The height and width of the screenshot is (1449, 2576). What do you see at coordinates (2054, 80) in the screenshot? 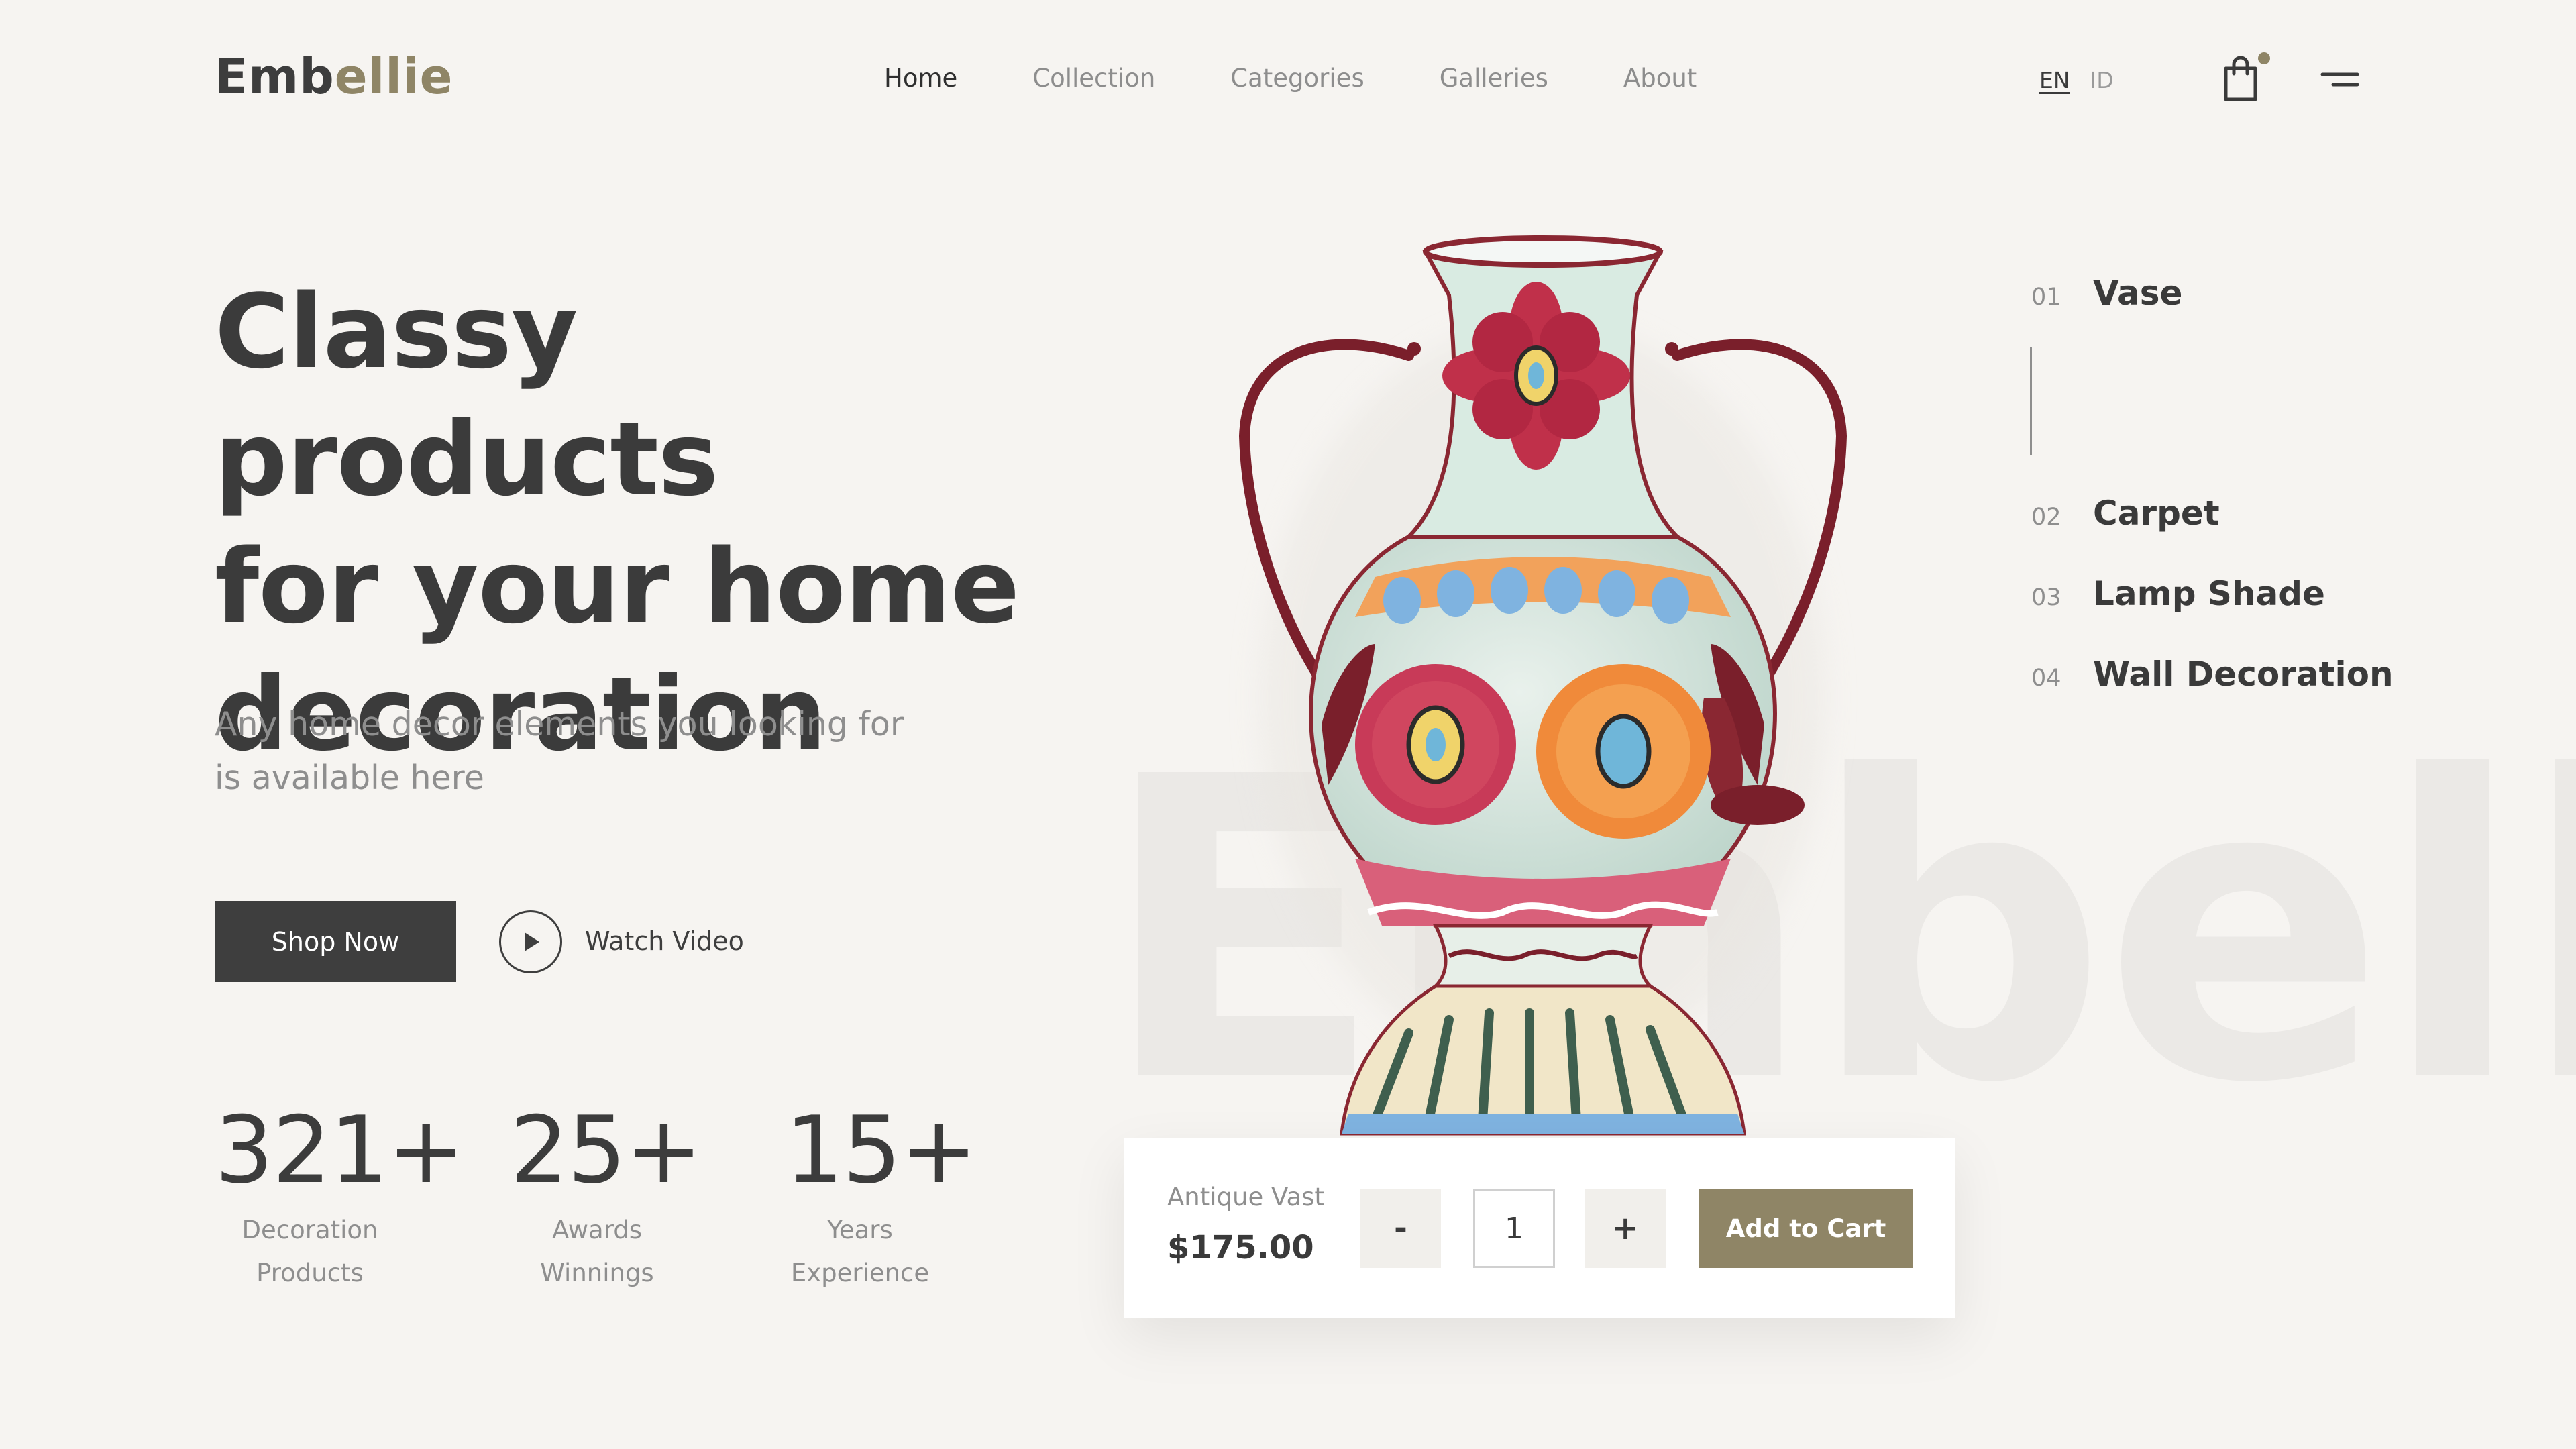
I see `language-option-en: EN` at bounding box center [2054, 80].